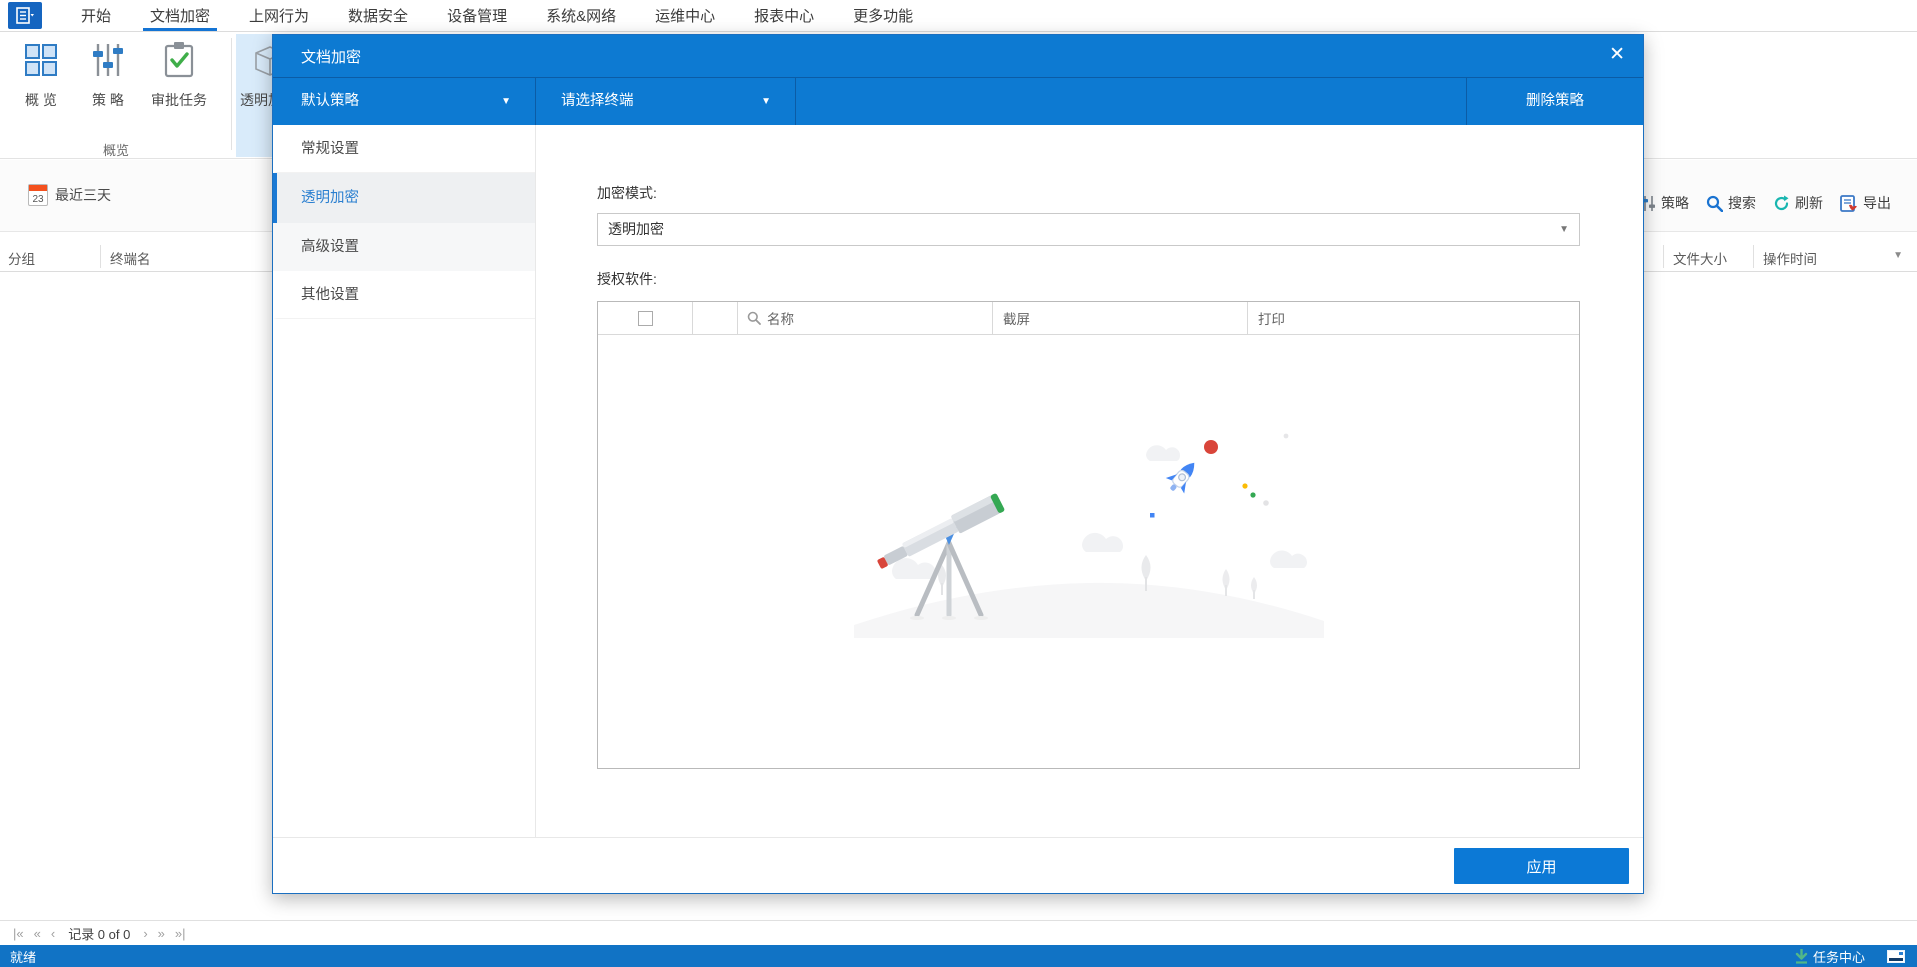  I want to click on sidebar-item-general-settings: 常规设置, so click(404, 149).